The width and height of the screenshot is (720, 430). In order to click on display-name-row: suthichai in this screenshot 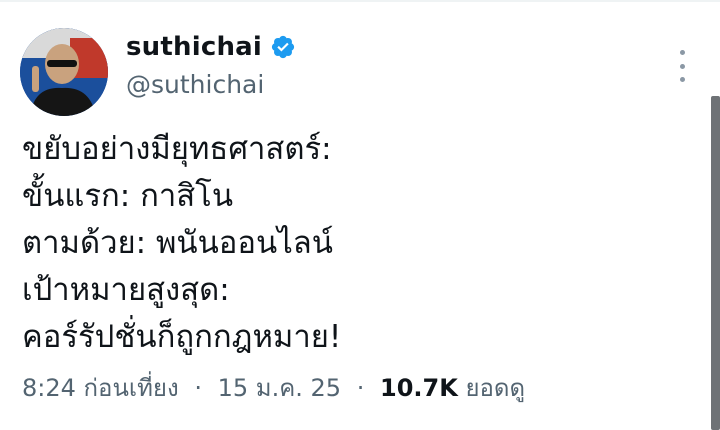, I will do `click(211, 47)`.